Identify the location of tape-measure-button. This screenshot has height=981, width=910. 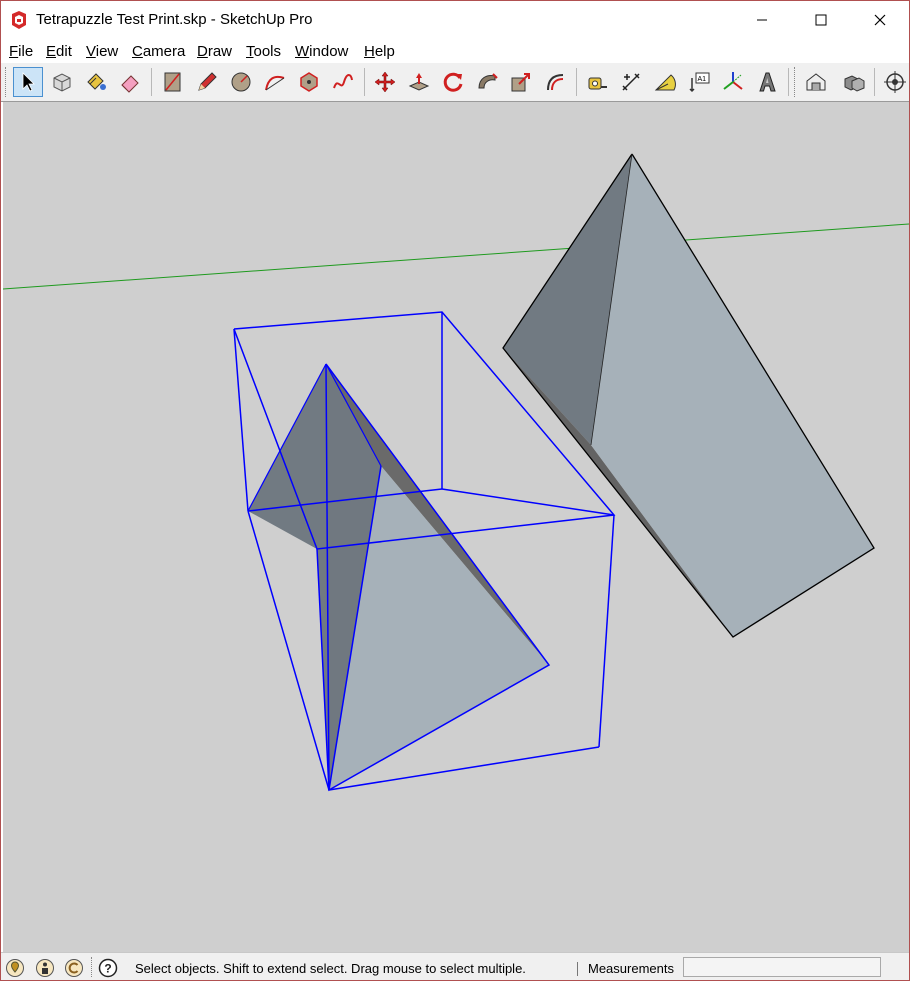
(597, 82).